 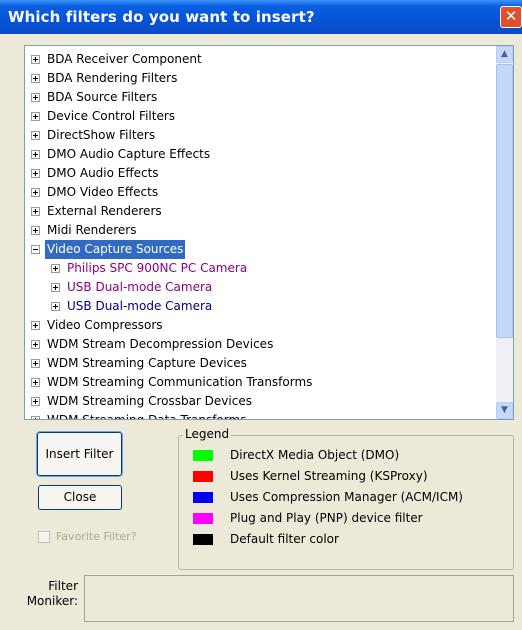 I want to click on filter-moniker-label: Filter Moniker:, so click(x=48, y=594).